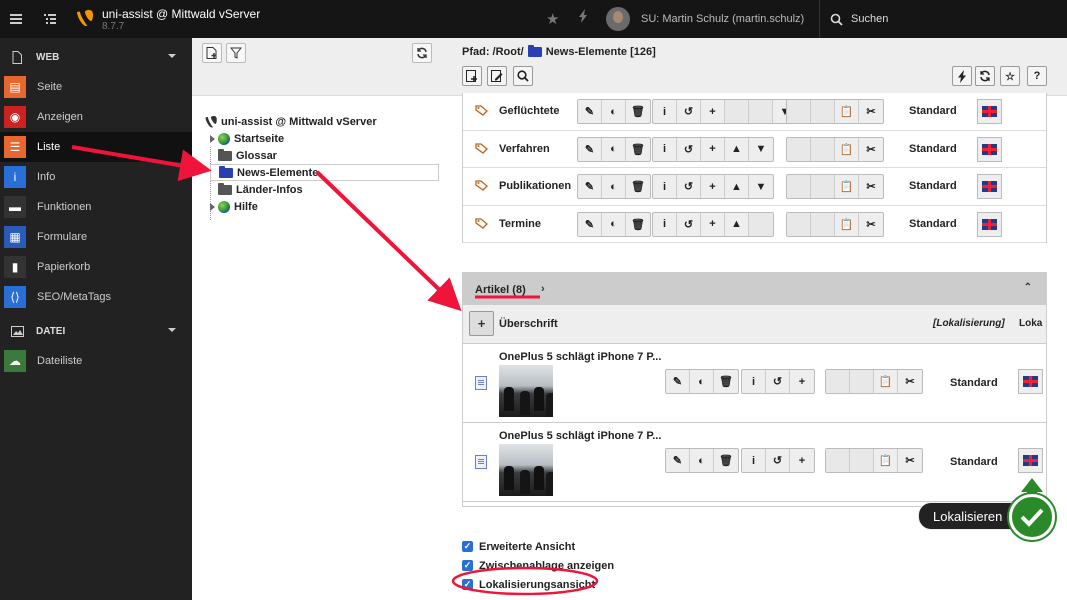 The height and width of the screenshot is (600, 1067). What do you see at coordinates (16, 19) in the screenshot?
I see `hamburger-menu-icon` at bounding box center [16, 19].